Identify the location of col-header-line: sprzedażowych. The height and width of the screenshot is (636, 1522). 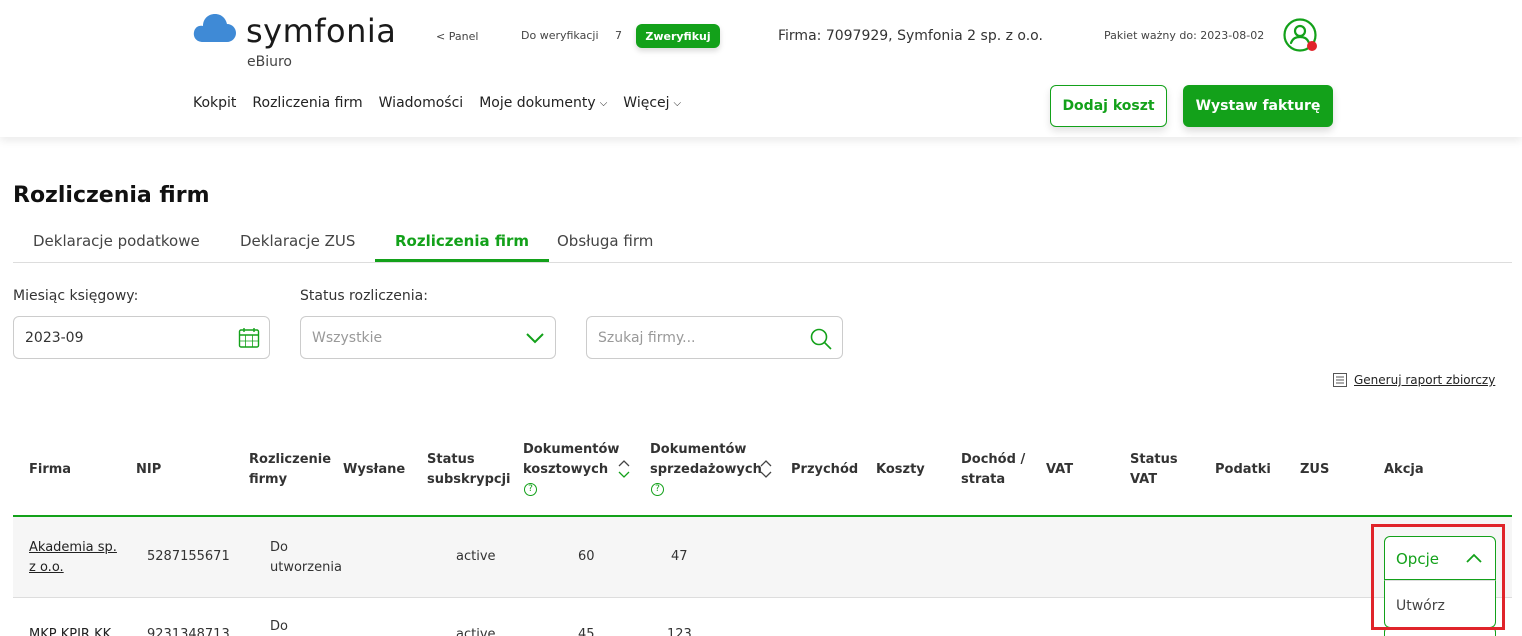
(706, 469).